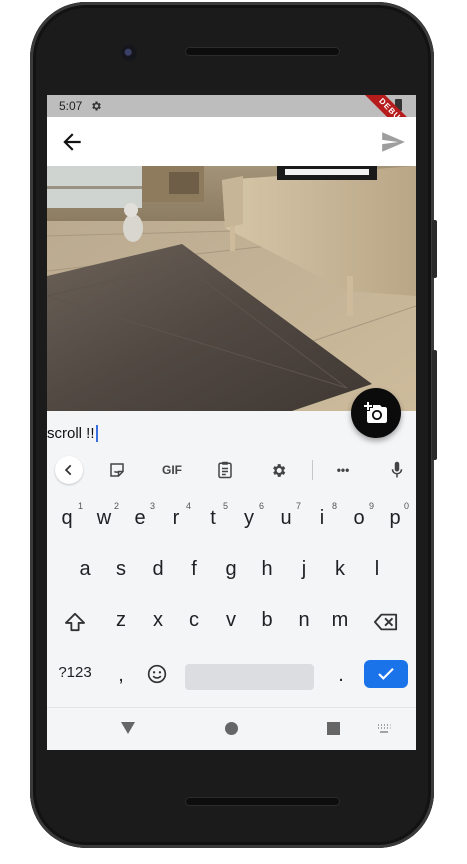 Image resolution: width=467 pixels, height=864 pixels. Describe the element at coordinates (304, 569) in the screenshot. I see `key-j: j` at that location.